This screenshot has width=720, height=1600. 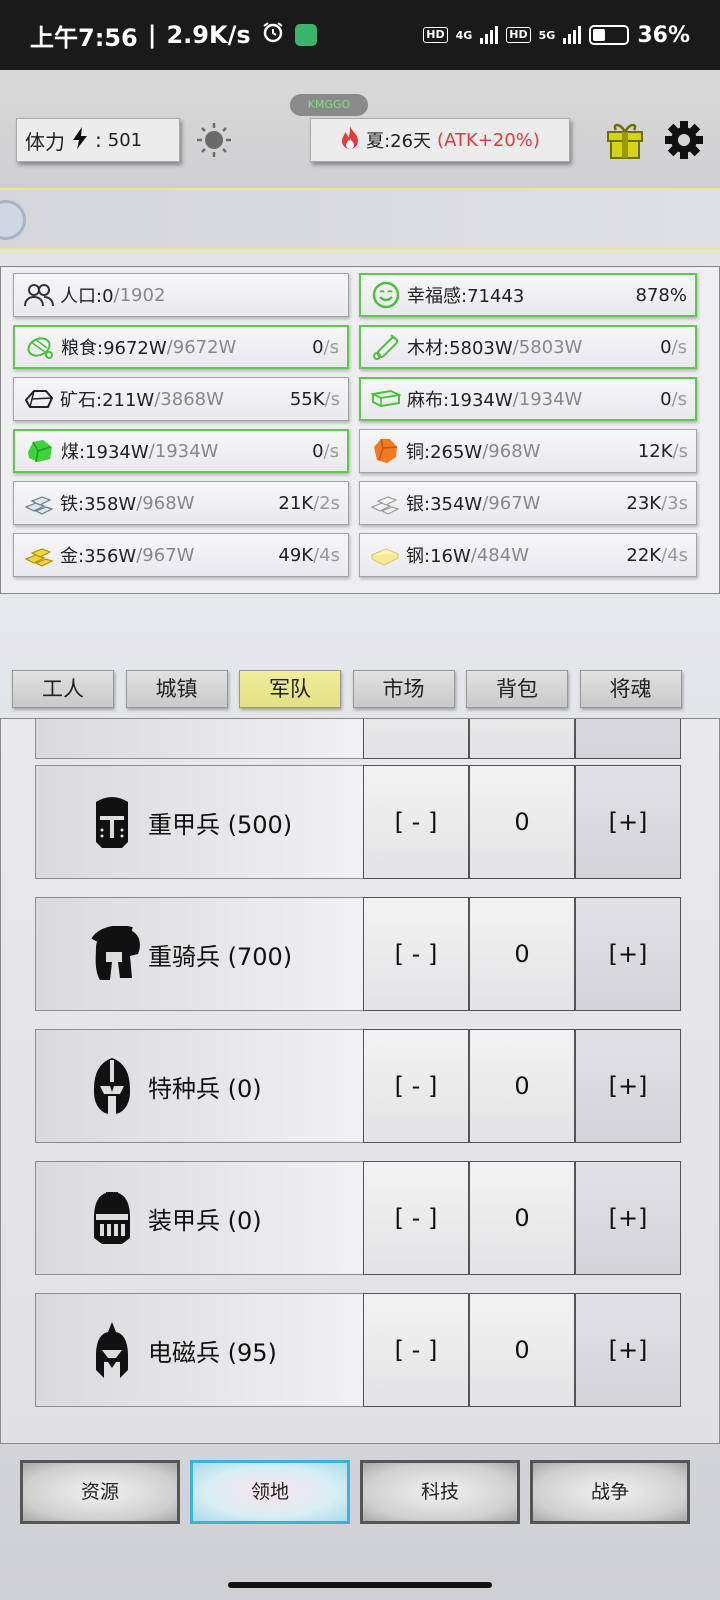 I want to click on resource-capacity: /484W, so click(x=499, y=555).